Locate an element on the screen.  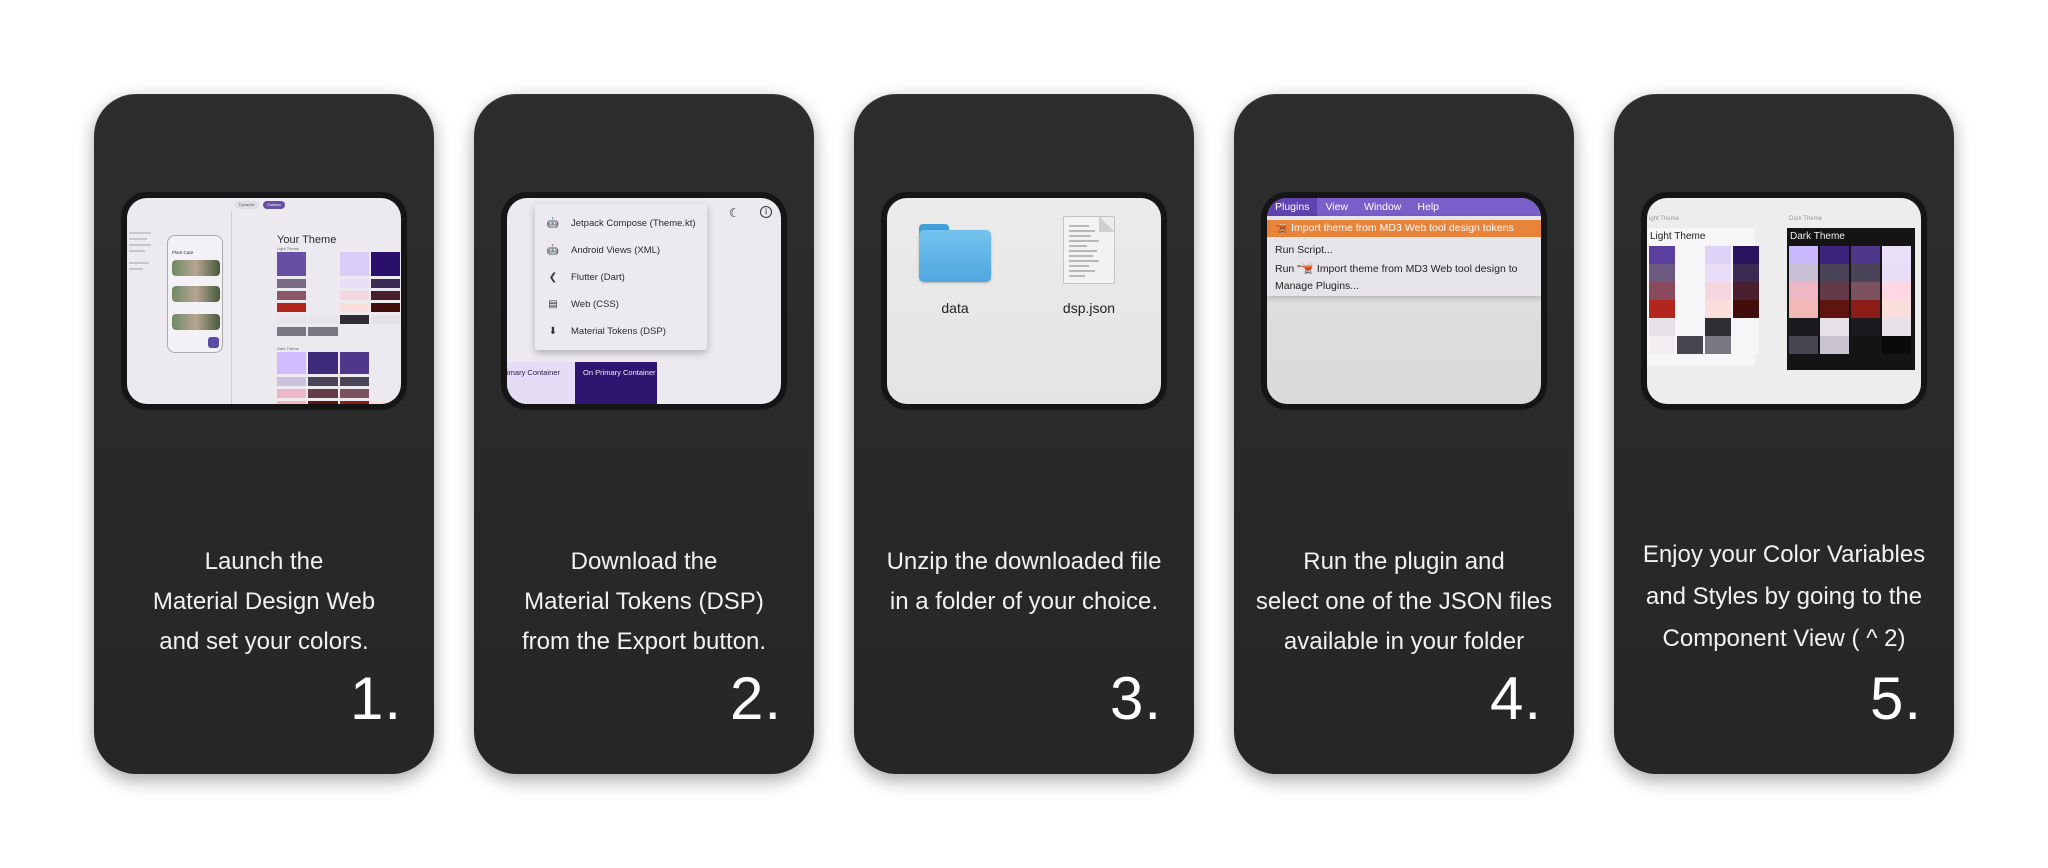
caption-line: Unzip the downloaded file is located at coordinates (1024, 561).